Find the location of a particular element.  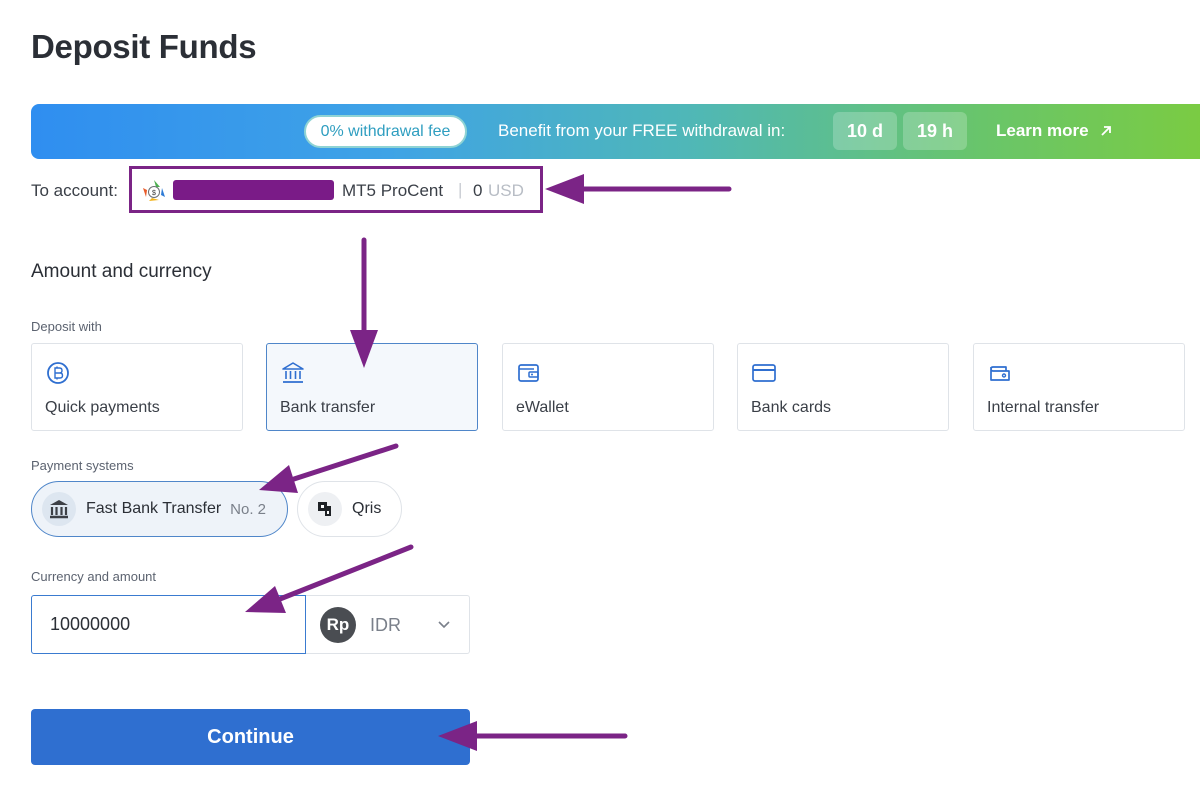

method-label: Internal transfer is located at coordinates (1043, 407).